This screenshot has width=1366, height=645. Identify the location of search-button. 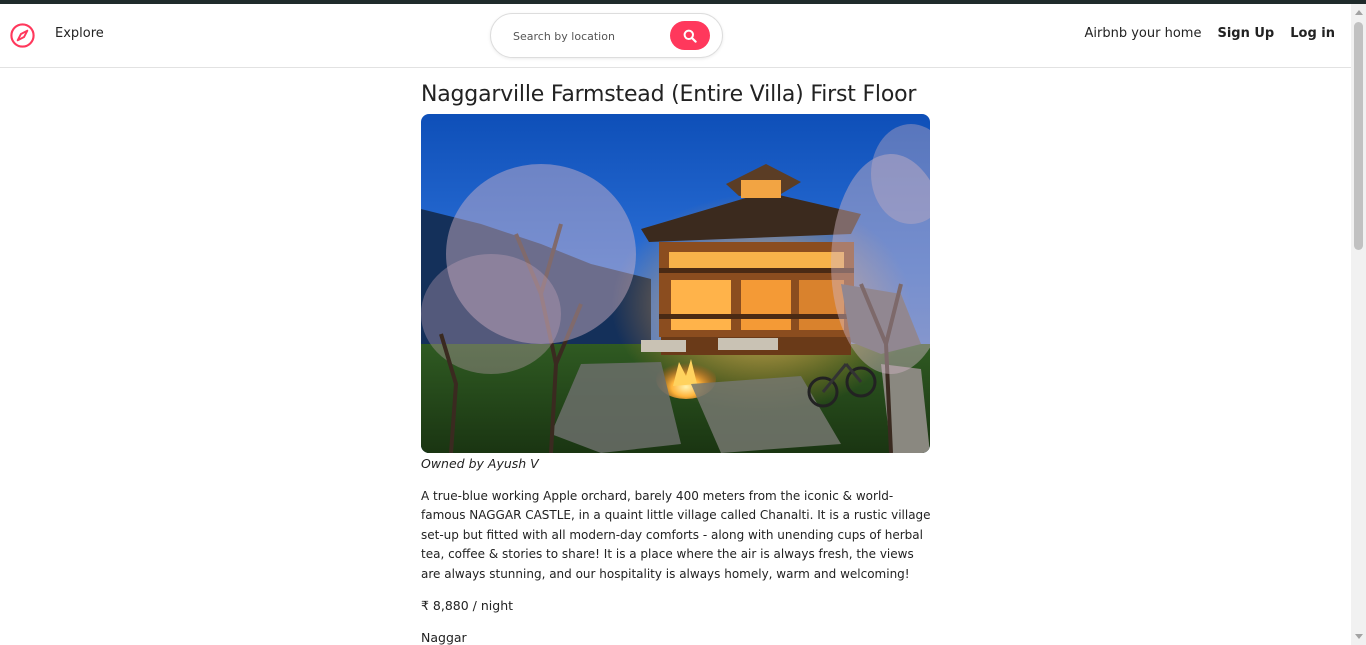
(690, 35).